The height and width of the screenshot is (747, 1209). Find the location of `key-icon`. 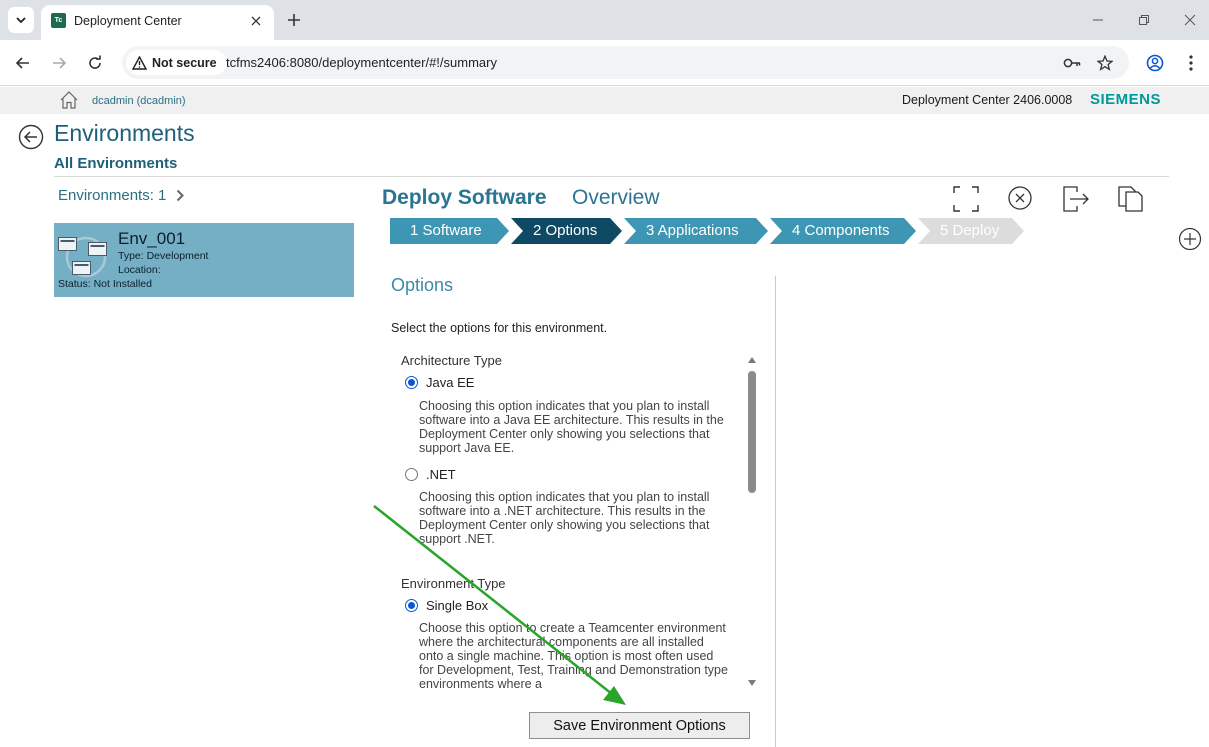

key-icon is located at coordinates (1072, 63).